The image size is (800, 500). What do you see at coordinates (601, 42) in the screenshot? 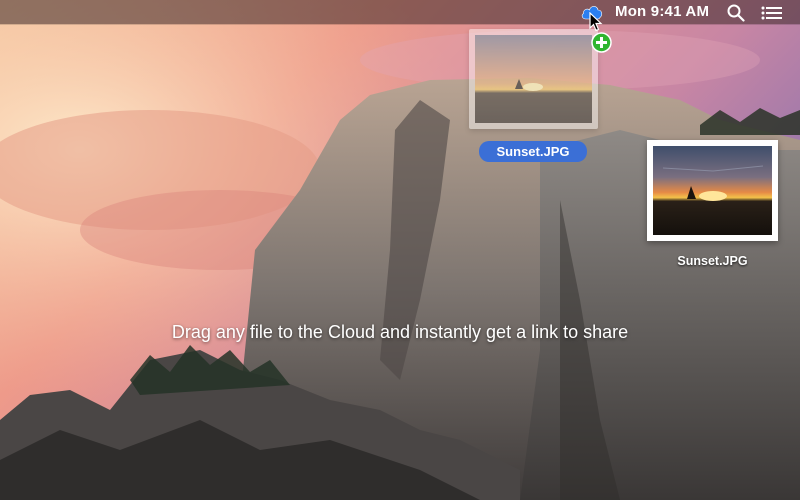
I see `plus-circle-icon` at bounding box center [601, 42].